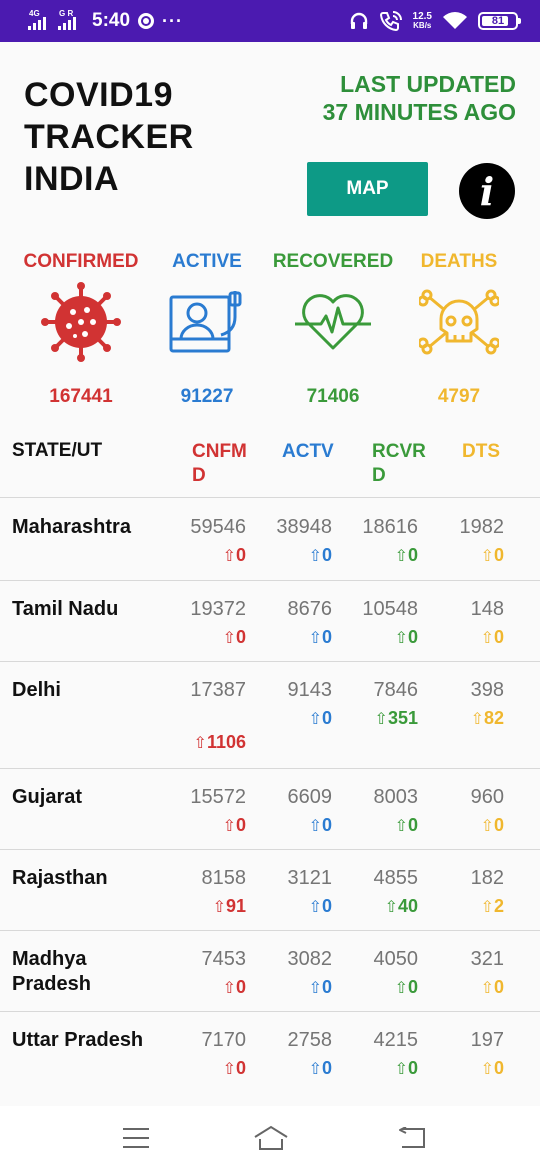  I want to click on menu-icon, so click(136, 1138).